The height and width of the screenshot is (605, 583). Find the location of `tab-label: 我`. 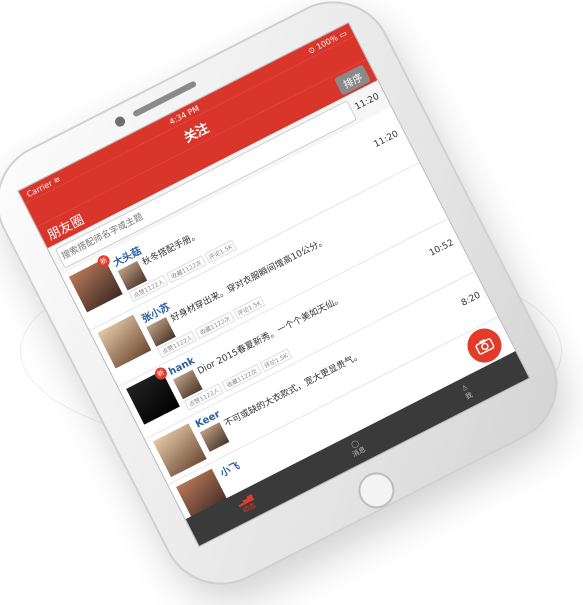

tab-label: 我 is located at coordinates (469, 396).